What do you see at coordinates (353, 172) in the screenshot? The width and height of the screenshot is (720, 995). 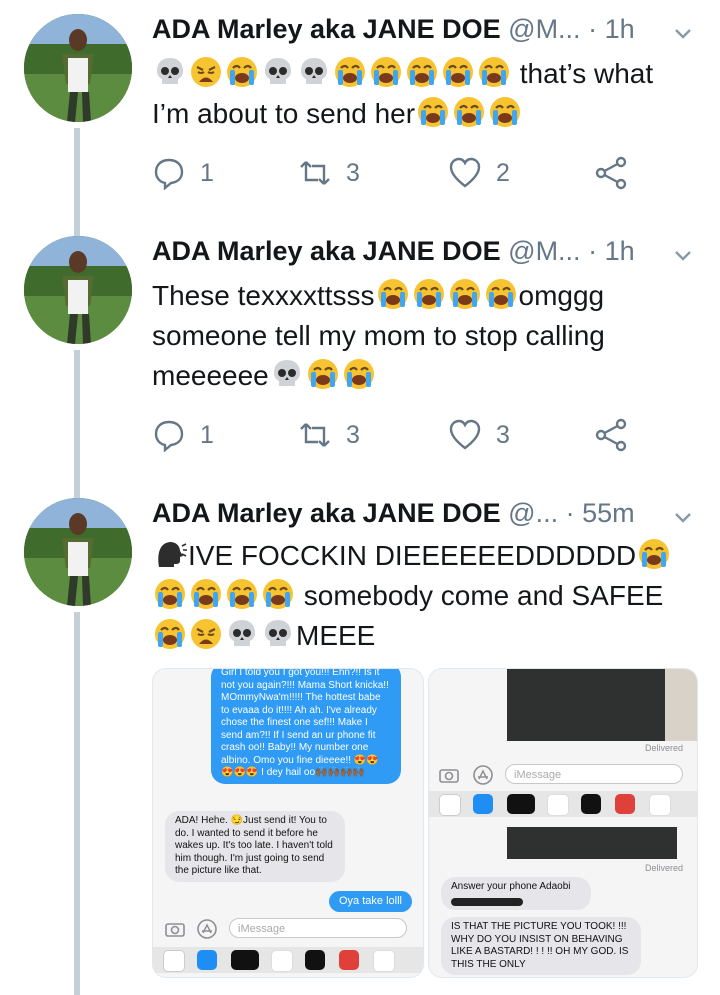 I see `retweet-count: 3` at bounding box center [353, 172].